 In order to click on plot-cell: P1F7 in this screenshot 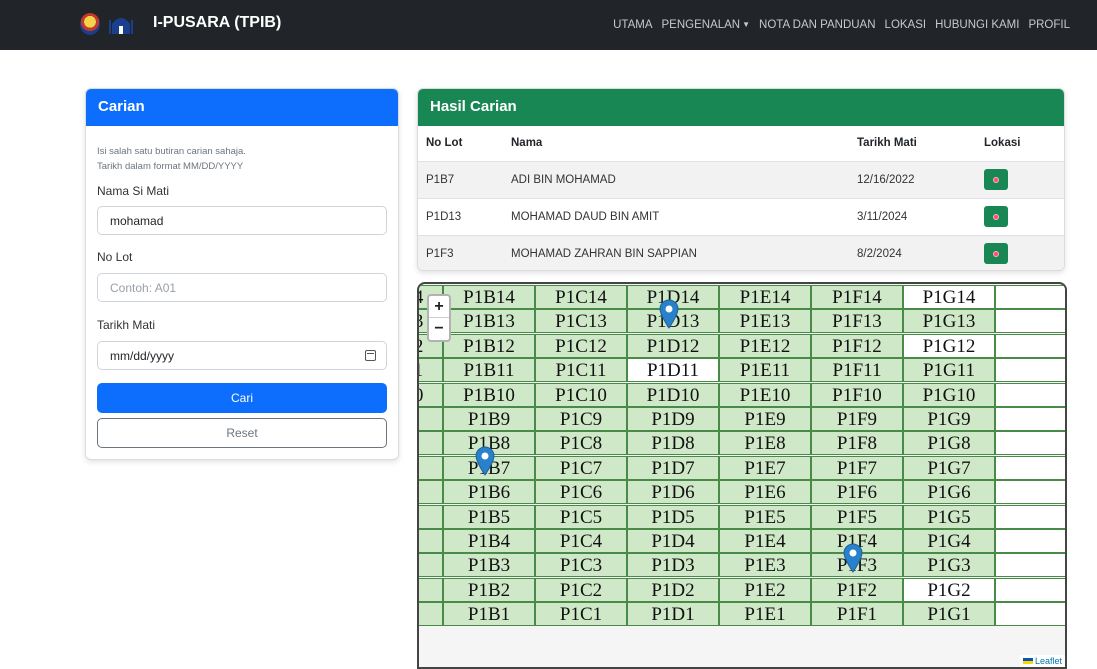, I will do `click(857, 467)`.